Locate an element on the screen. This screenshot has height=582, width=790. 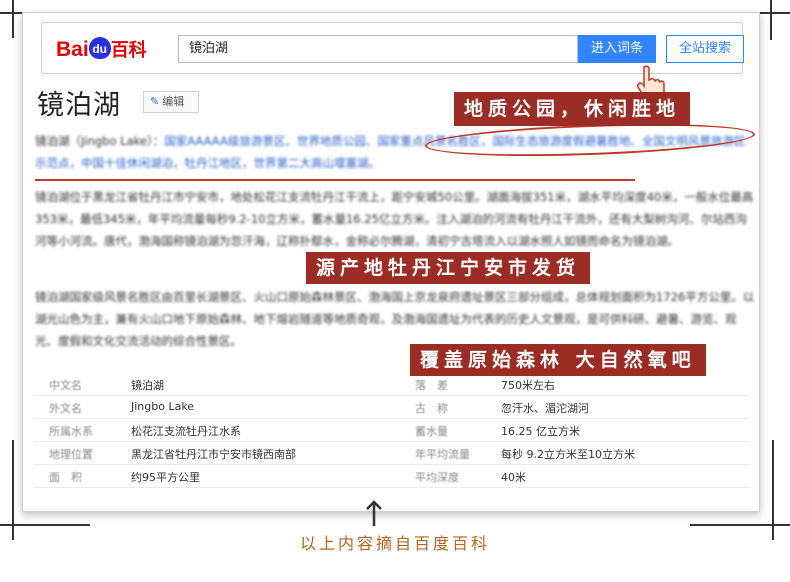
paw-icon: du is located at coordinates (99, 48).